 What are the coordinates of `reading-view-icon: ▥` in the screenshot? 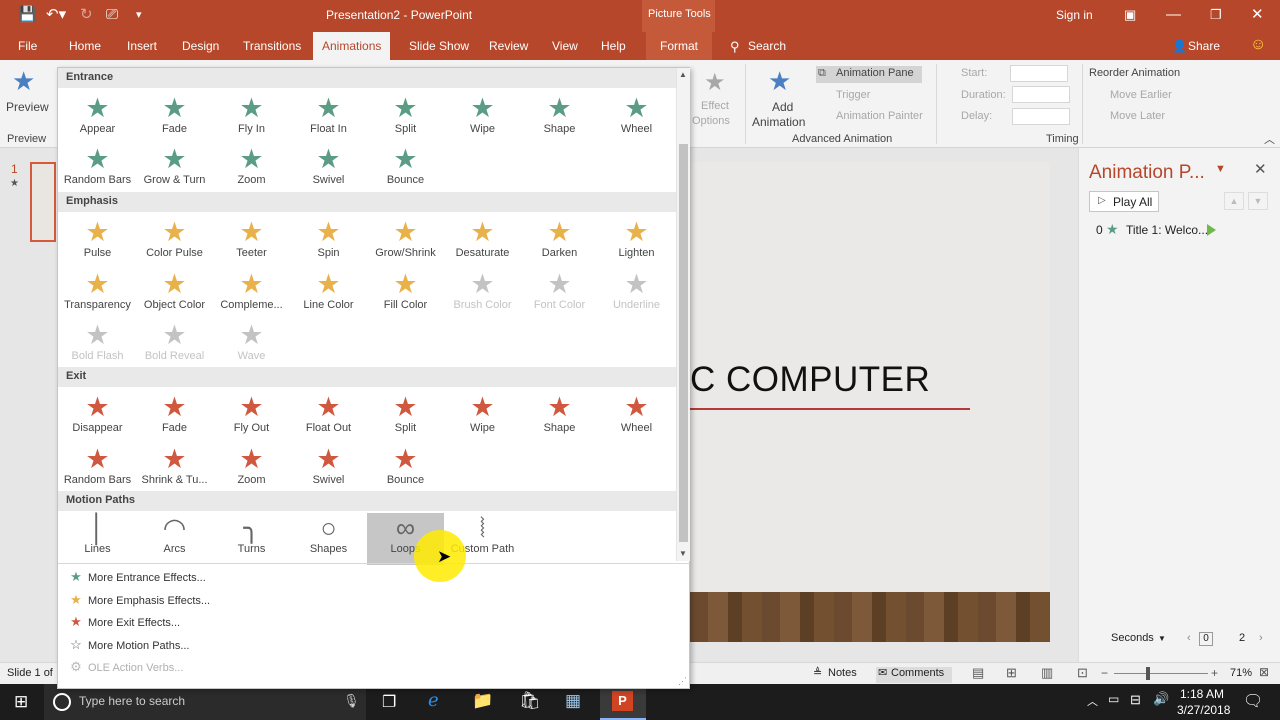 It's located at (1047, 673).